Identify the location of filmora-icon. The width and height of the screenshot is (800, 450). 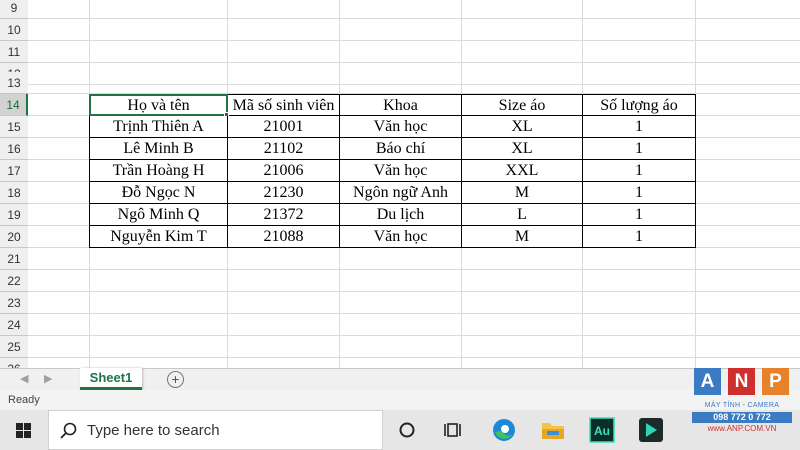
(651, 430).